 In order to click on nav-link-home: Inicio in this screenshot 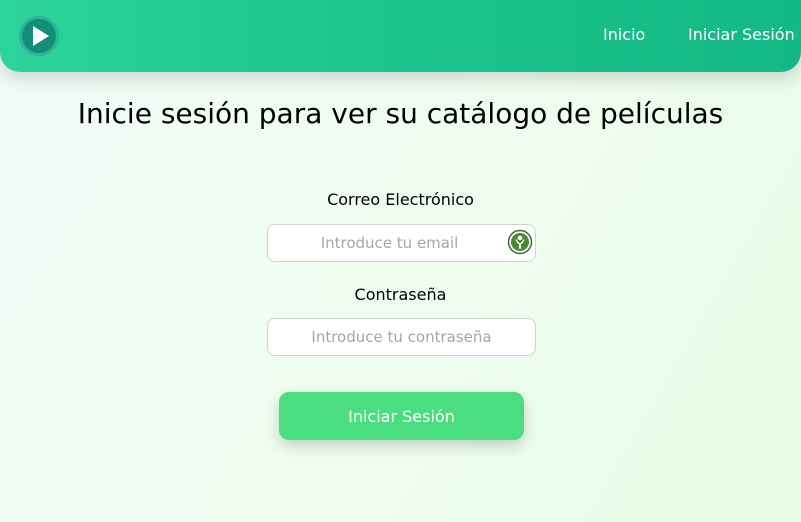, I will do `click(624, 35)`.